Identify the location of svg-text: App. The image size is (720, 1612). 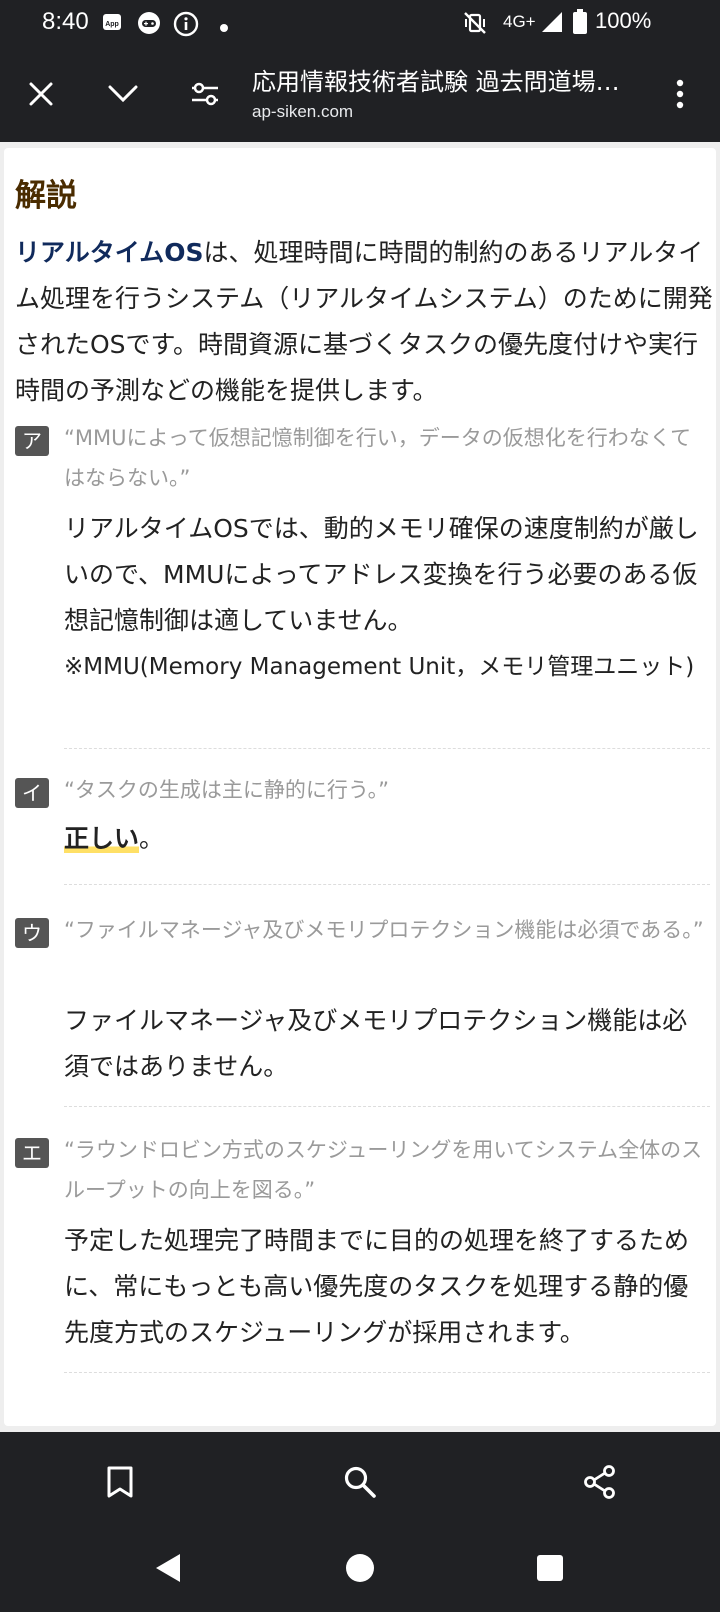
(112, 24).